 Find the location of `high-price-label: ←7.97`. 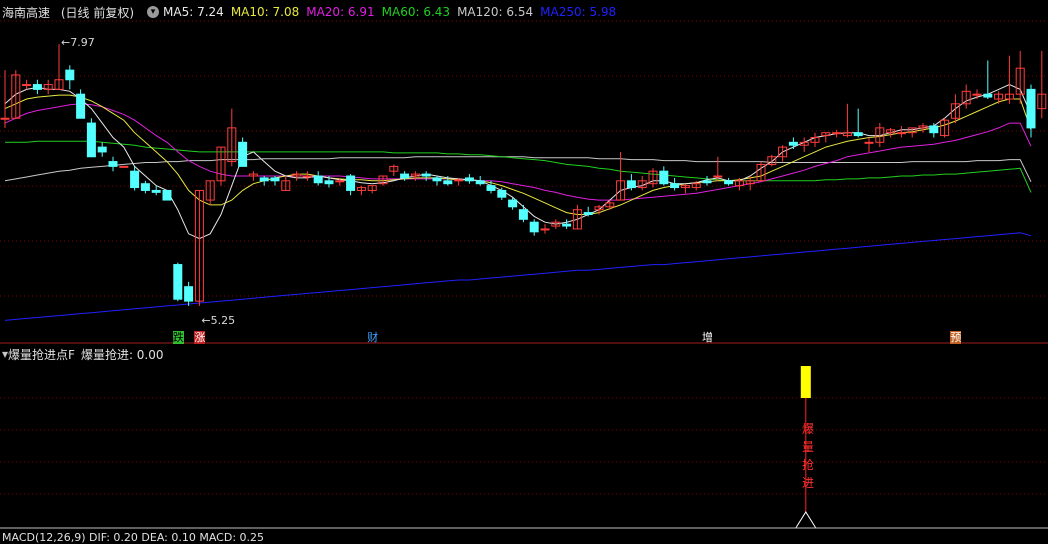

high-price-label: ←7.97 is located at coordinates (78, 43).